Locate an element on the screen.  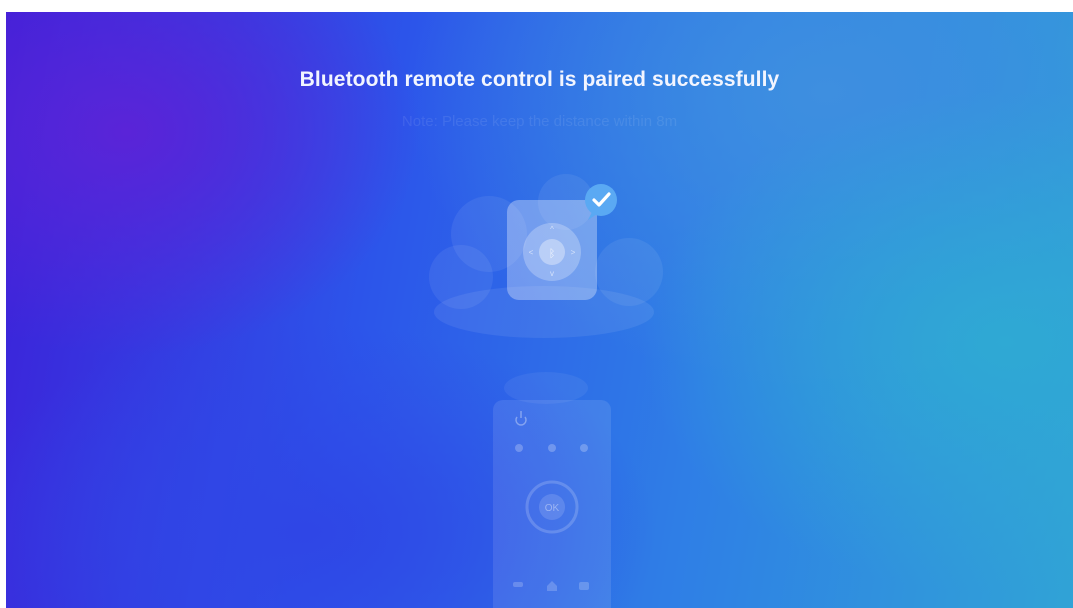
back-icon is located at coordinates (518, 584).